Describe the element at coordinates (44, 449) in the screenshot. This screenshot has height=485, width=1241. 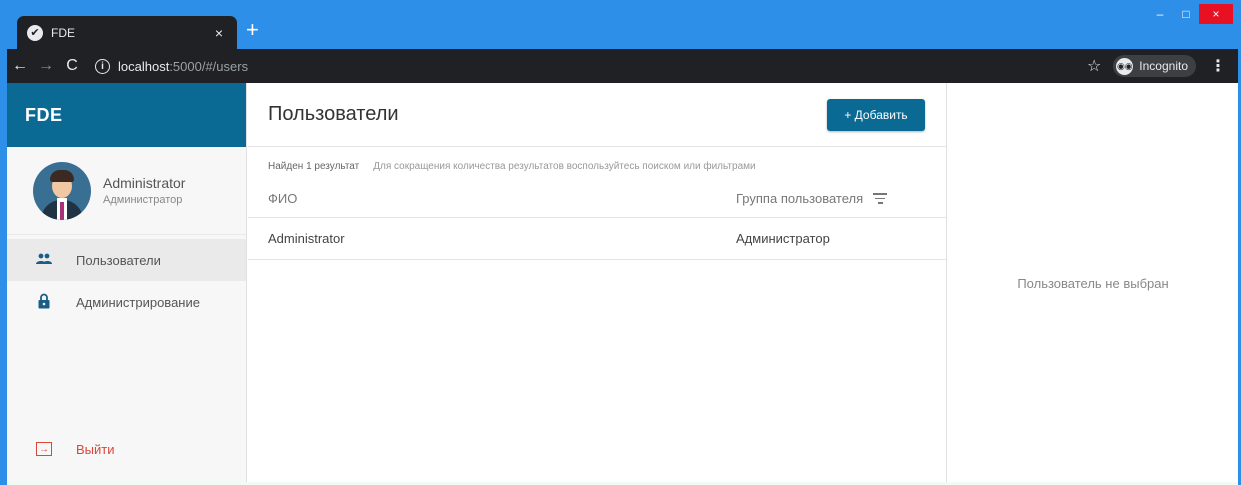
I see `logout-icon: →` at that location.